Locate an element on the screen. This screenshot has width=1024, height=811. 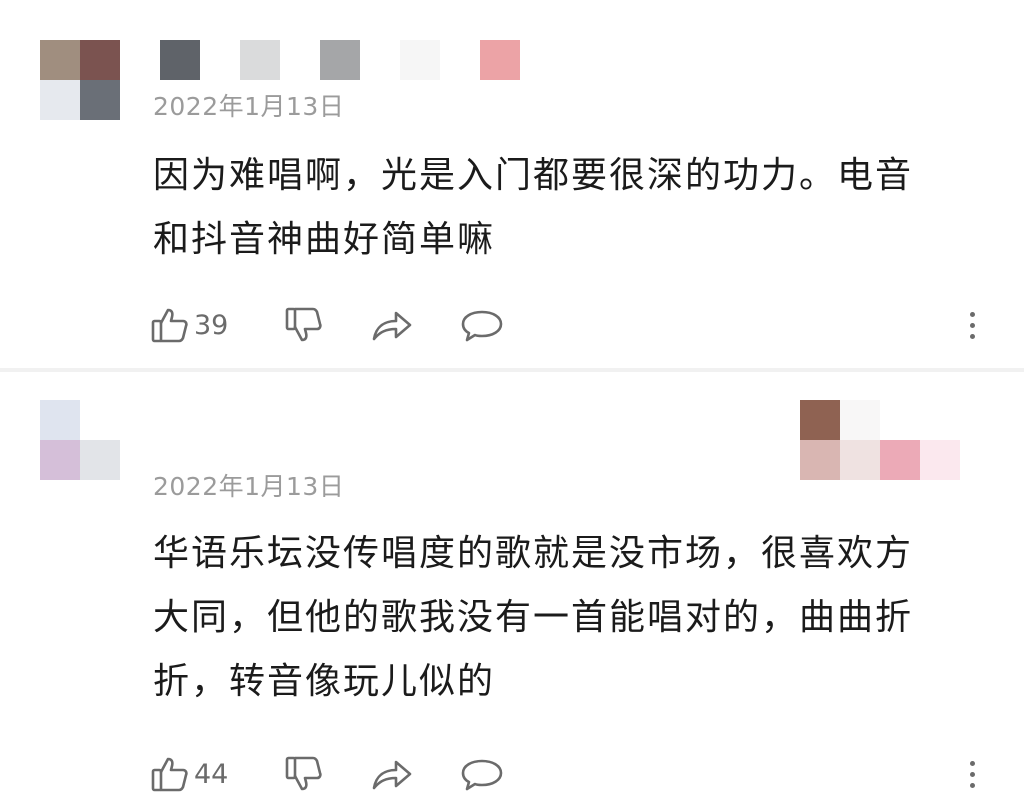
like-button: 39 is located at coordinates (189, 325).